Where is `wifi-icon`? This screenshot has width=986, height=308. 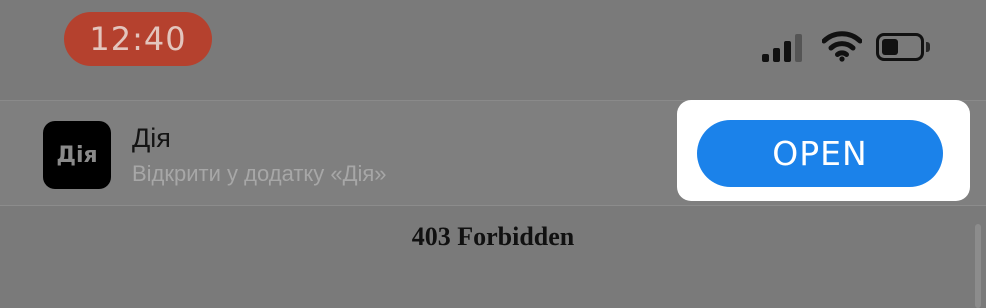
wifi-icon is located at coordinates (842, 46).